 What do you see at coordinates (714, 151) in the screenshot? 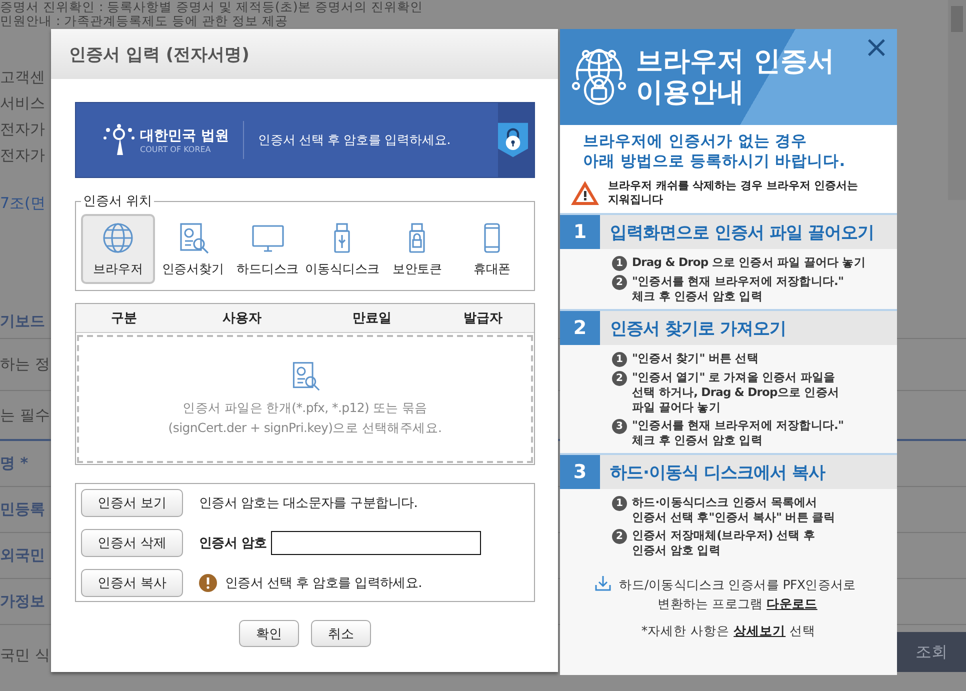
I see `guide-subtitle: 브라우저에 인증서가 없는 경우 아래 방법으로 등록하시기 바랍니다.` at bounding box center [714, 151].